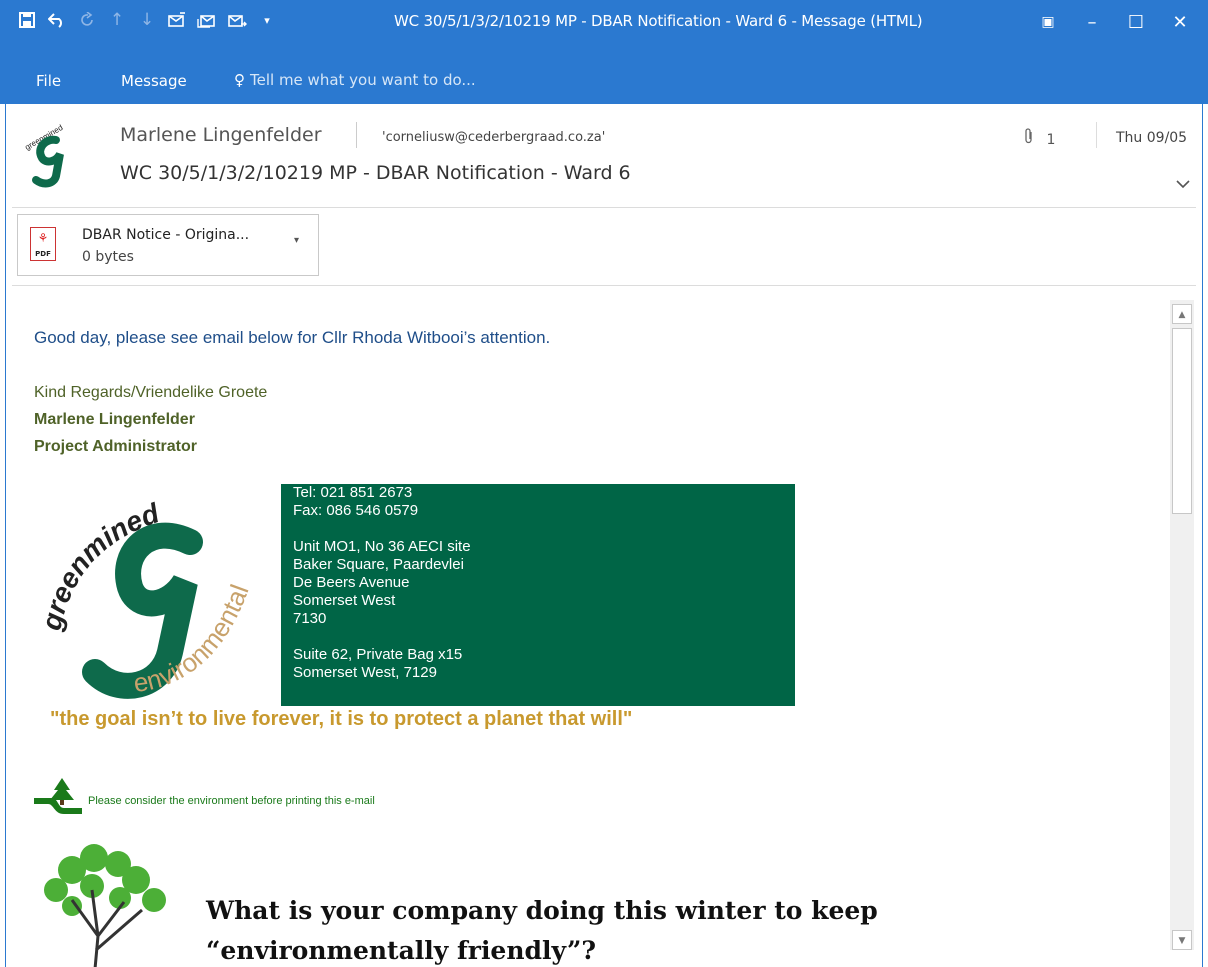  I want to click on tree-image, so click(105, 905).